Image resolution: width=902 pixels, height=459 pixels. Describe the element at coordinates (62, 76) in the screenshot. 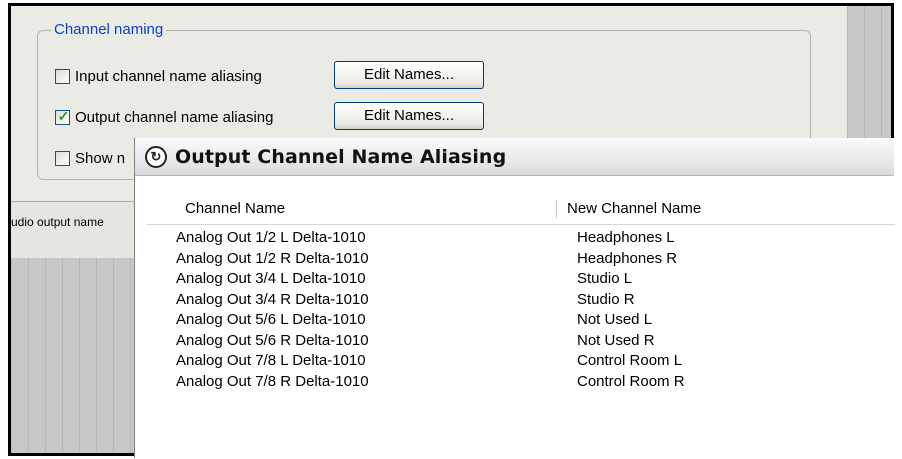

I see `input-aliasing-checkbox` at that location.